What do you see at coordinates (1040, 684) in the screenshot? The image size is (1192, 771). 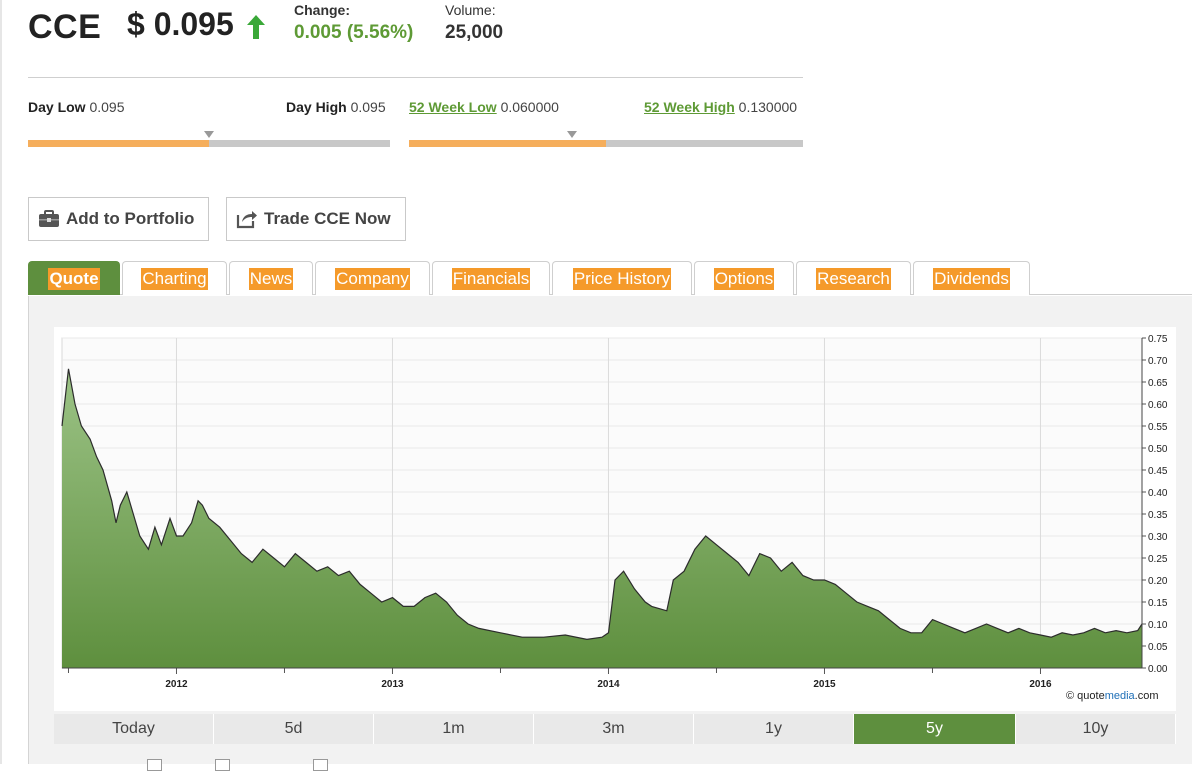 I see `x-tick-label: 2016` at bounding box center [1040, 684].